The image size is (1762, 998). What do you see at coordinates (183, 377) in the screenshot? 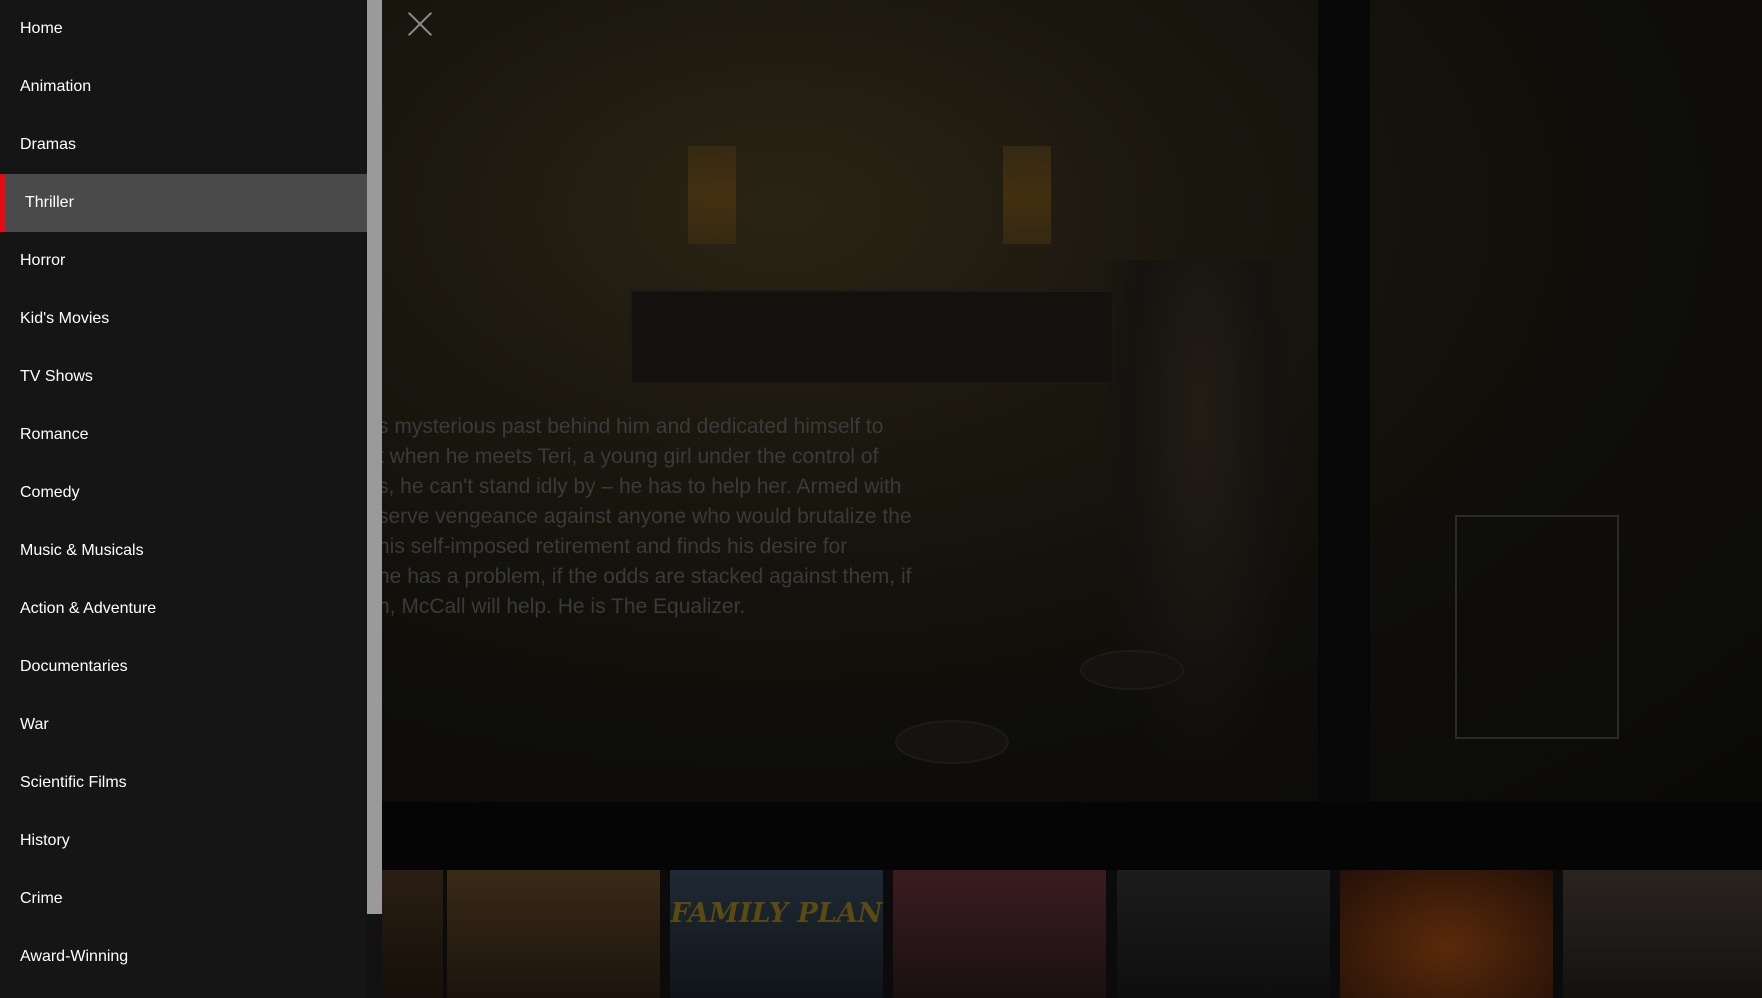
I see `sidebar-item-tv-shows: TV Shows` at bounding box center [183, 377].